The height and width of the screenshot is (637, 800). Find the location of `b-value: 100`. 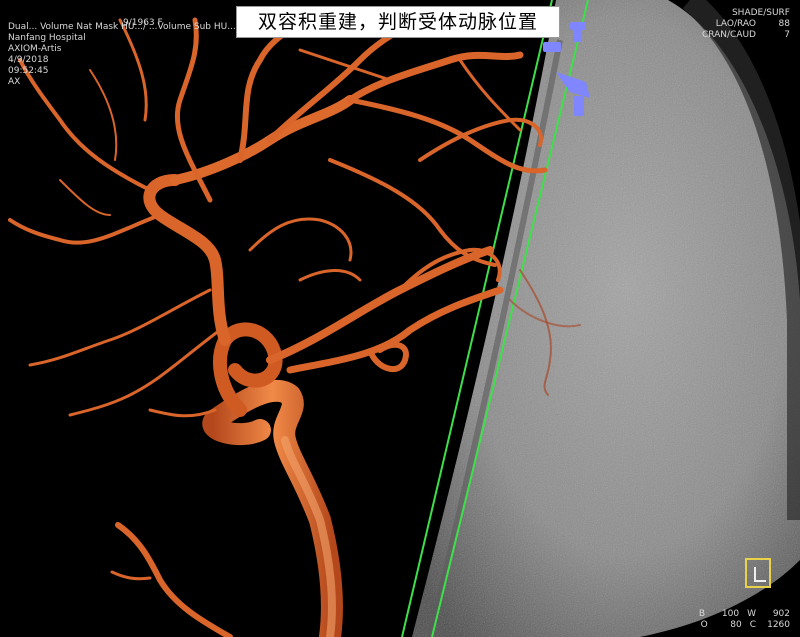

b-value: 100 is located at coordinates (730, 614).